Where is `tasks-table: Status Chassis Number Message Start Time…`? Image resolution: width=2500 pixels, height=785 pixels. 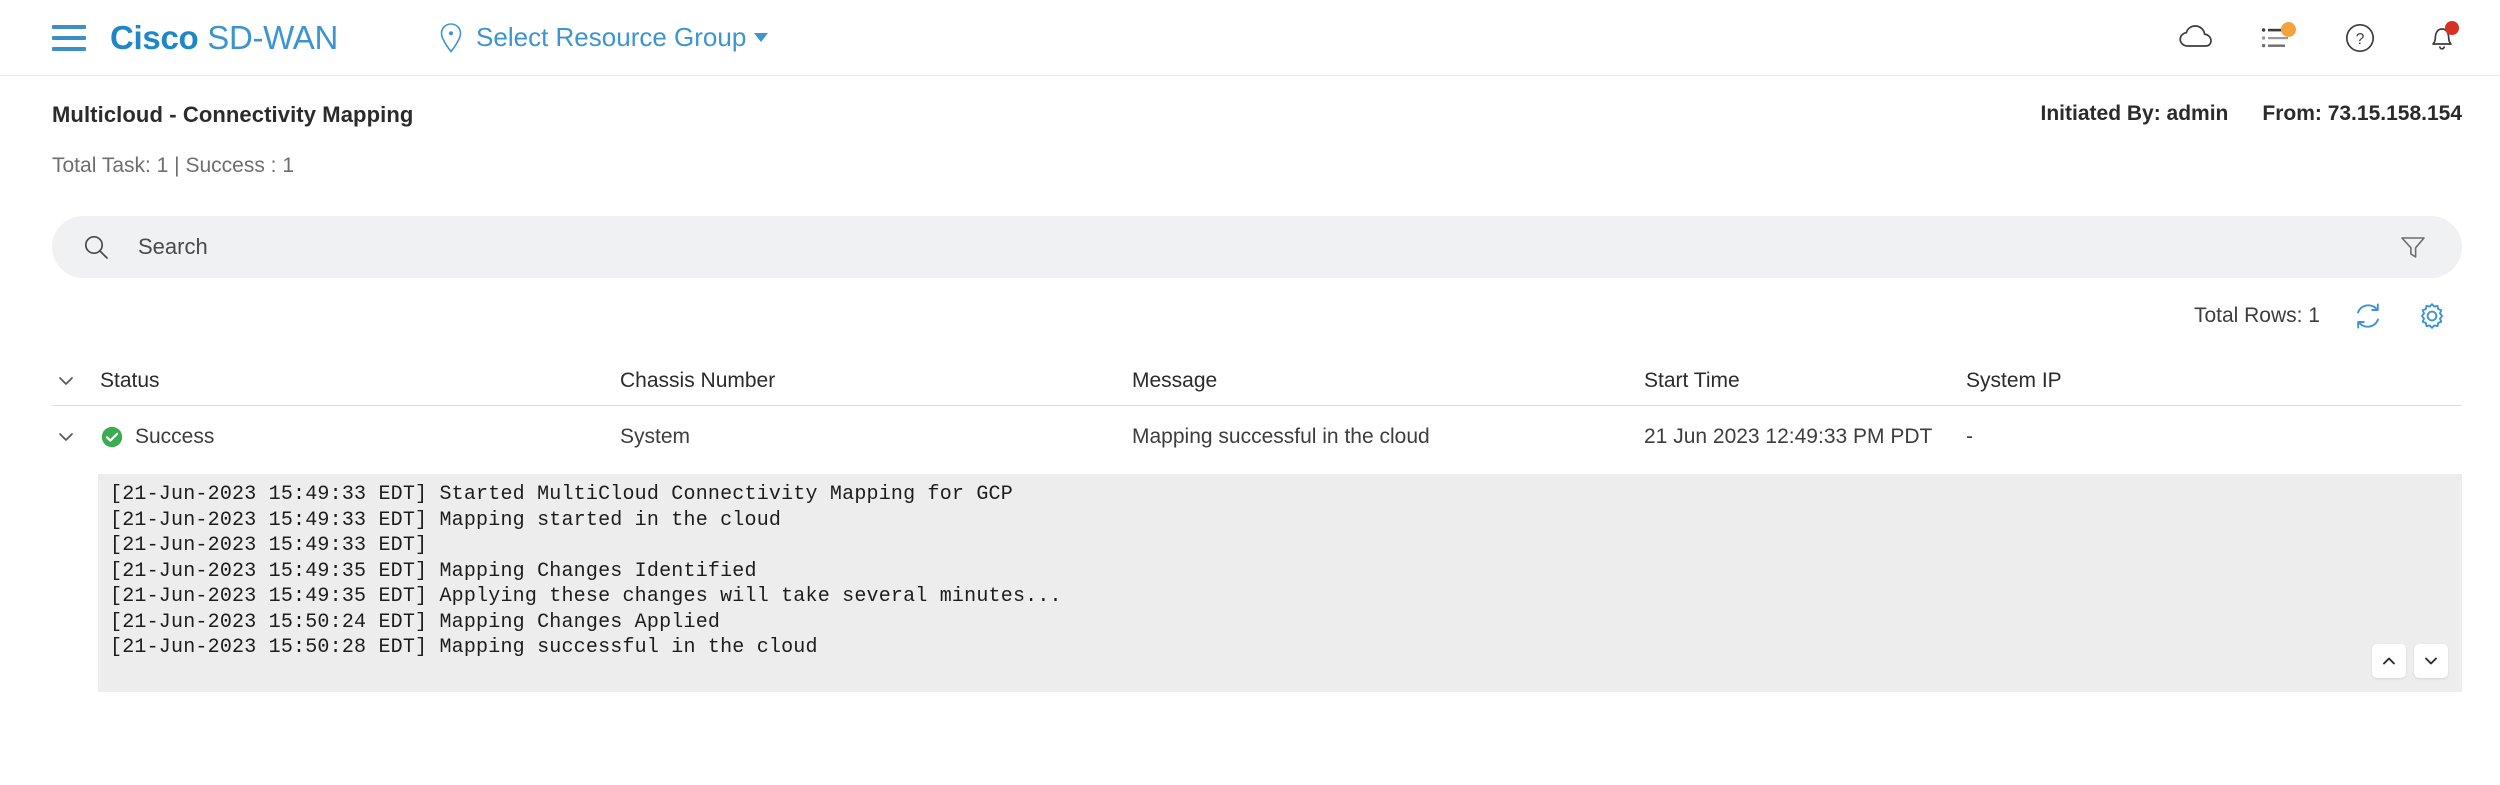 tasks-table: Status Chassis Number Message Start Time… is located at coordinates (1257, 412).